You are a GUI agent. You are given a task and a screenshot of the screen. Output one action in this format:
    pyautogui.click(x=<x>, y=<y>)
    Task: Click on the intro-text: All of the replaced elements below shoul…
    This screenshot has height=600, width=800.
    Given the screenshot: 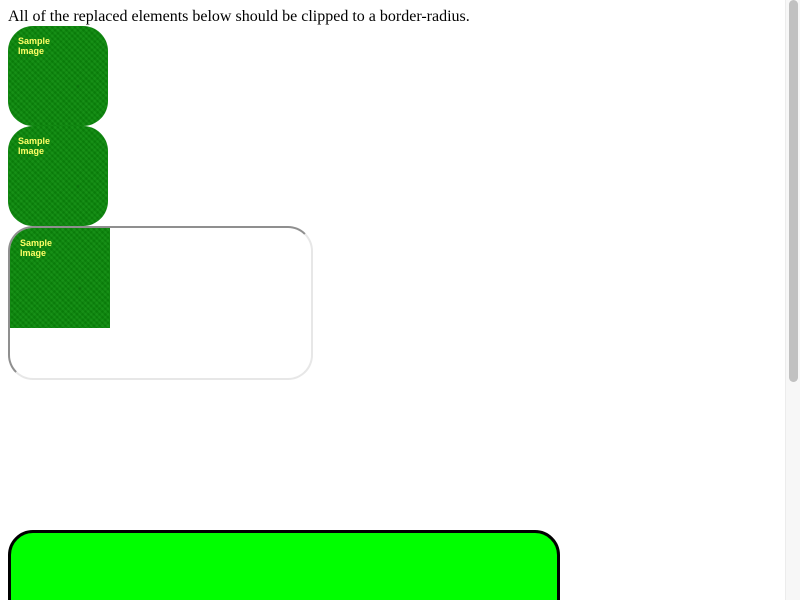 What is the action you would take?
    pyautogui.click(x=239, y=16)
    